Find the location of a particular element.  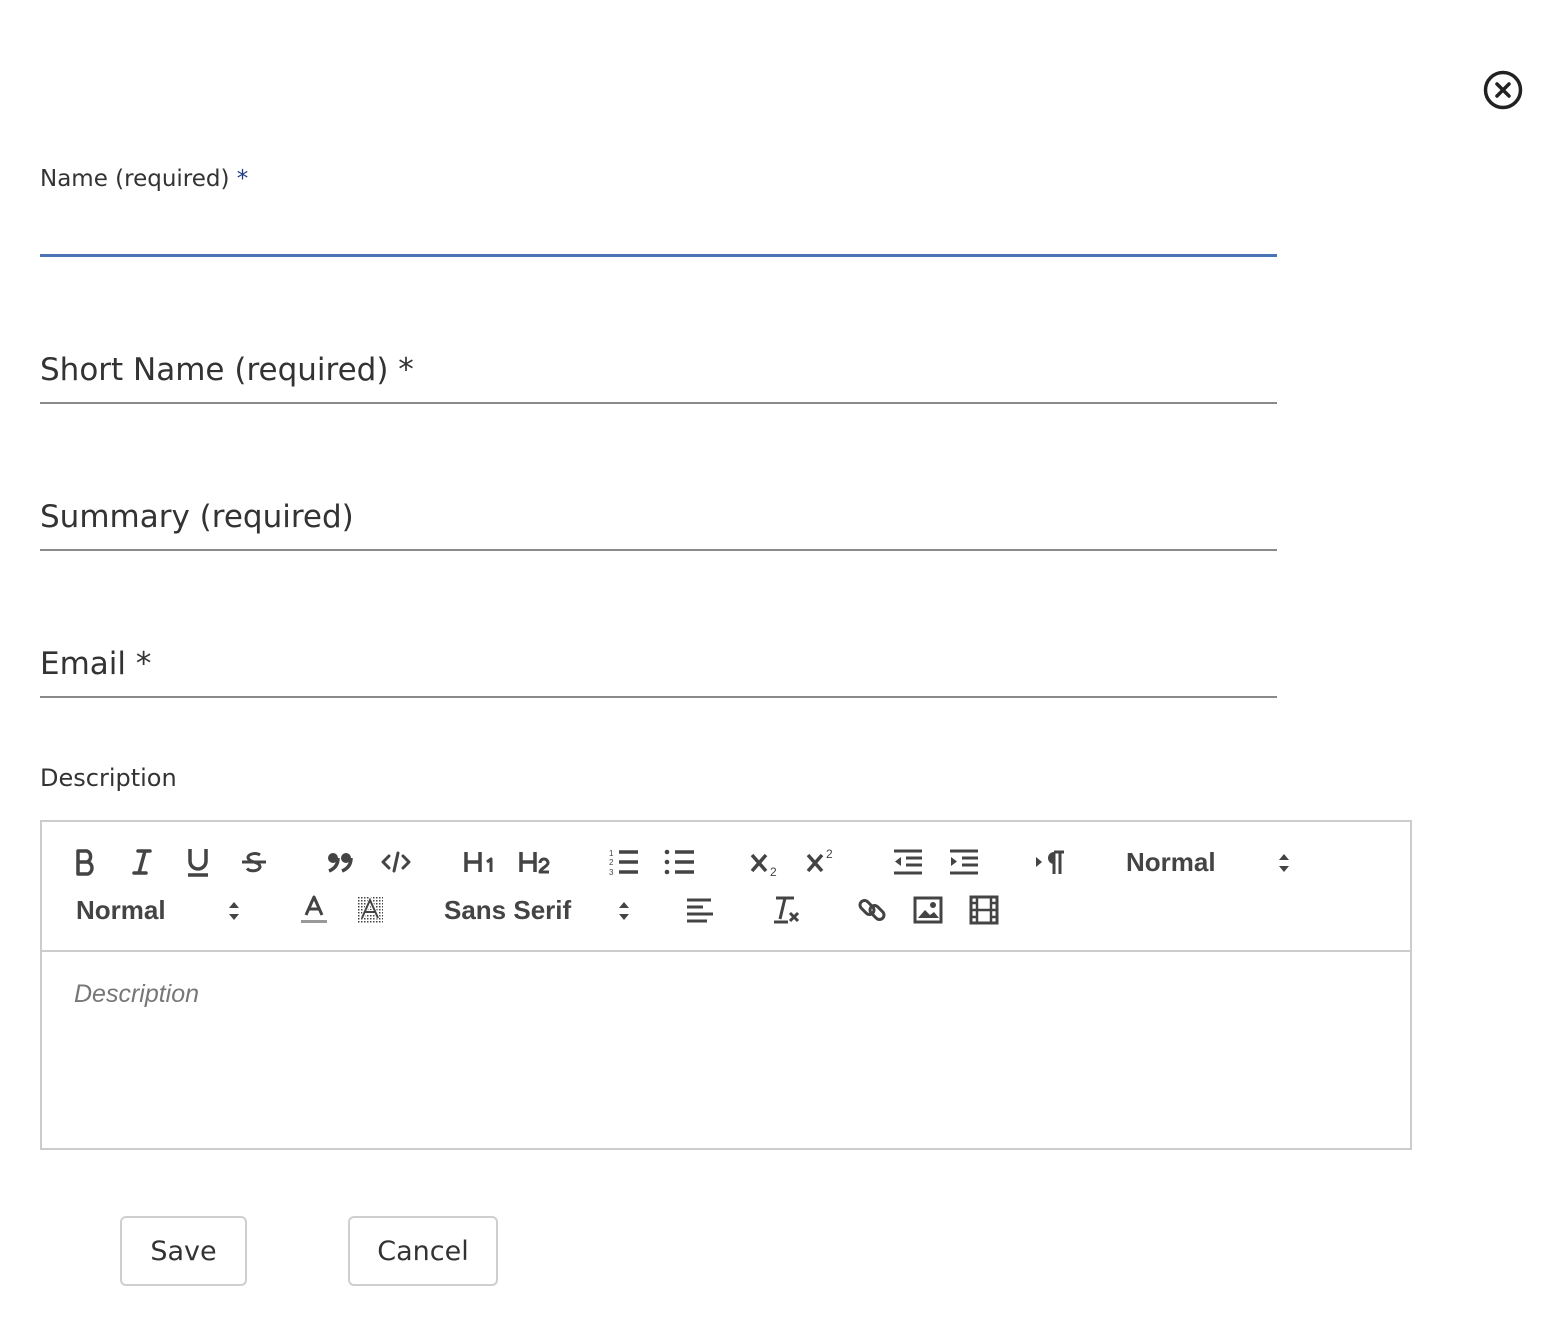

header-2-button is located at coordinates (536, 862).